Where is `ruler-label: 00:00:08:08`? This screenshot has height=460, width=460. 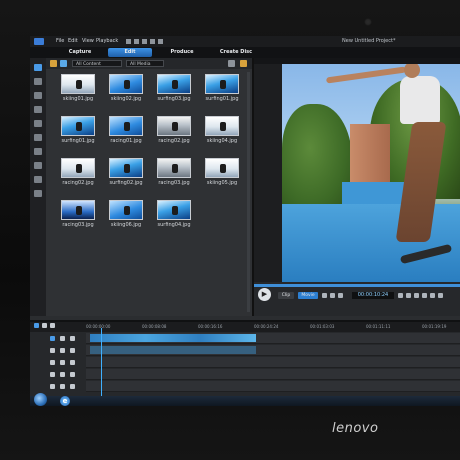
ruler-label: 00:00:08:08 is located at coordinates (154, 326).